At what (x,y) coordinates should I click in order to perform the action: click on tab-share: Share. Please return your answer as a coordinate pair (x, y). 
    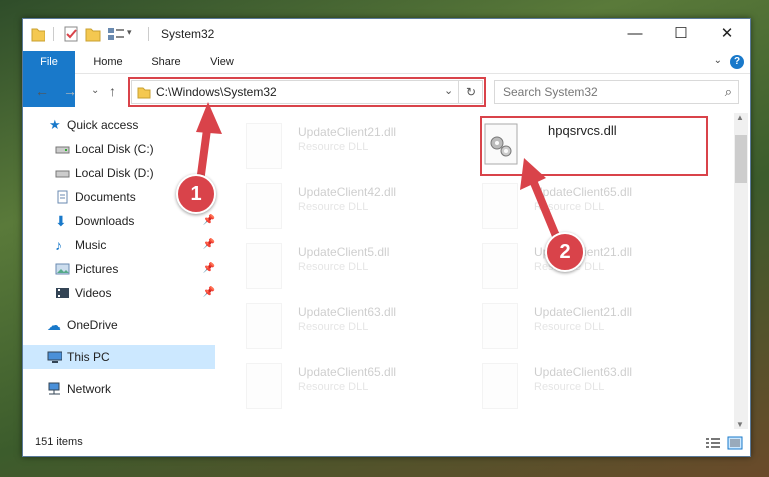
    Looking at the image, I should click on (166, 62).